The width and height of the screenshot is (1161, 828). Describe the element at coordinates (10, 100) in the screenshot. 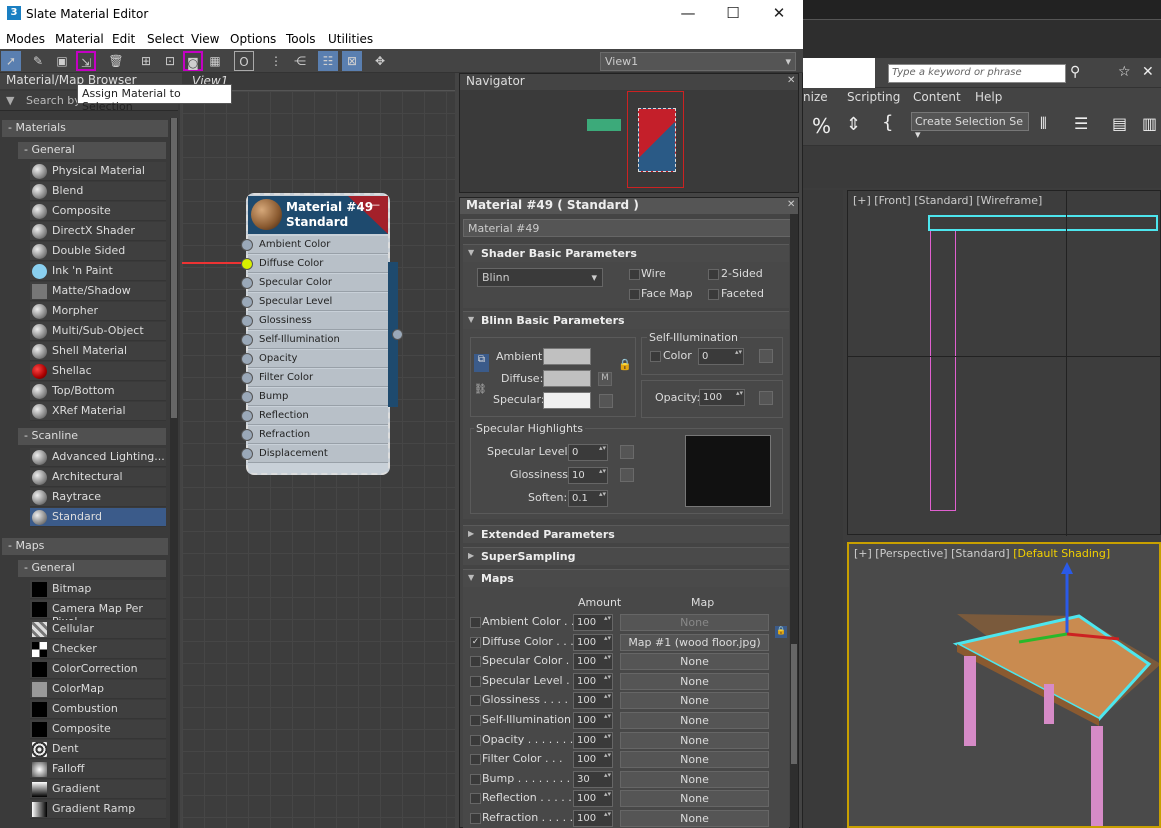

I see `chevron-down-icon: ▼` at that location.